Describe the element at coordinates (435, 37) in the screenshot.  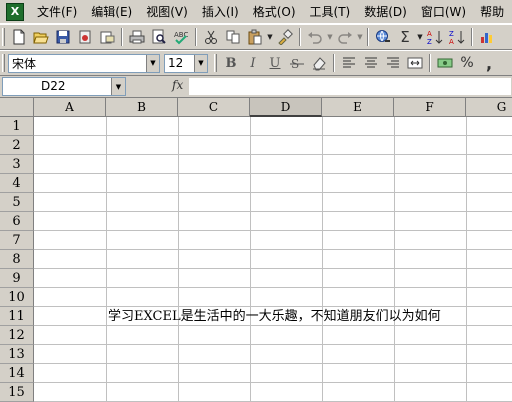
I see `sort-ascending-button: AZ` at that location.